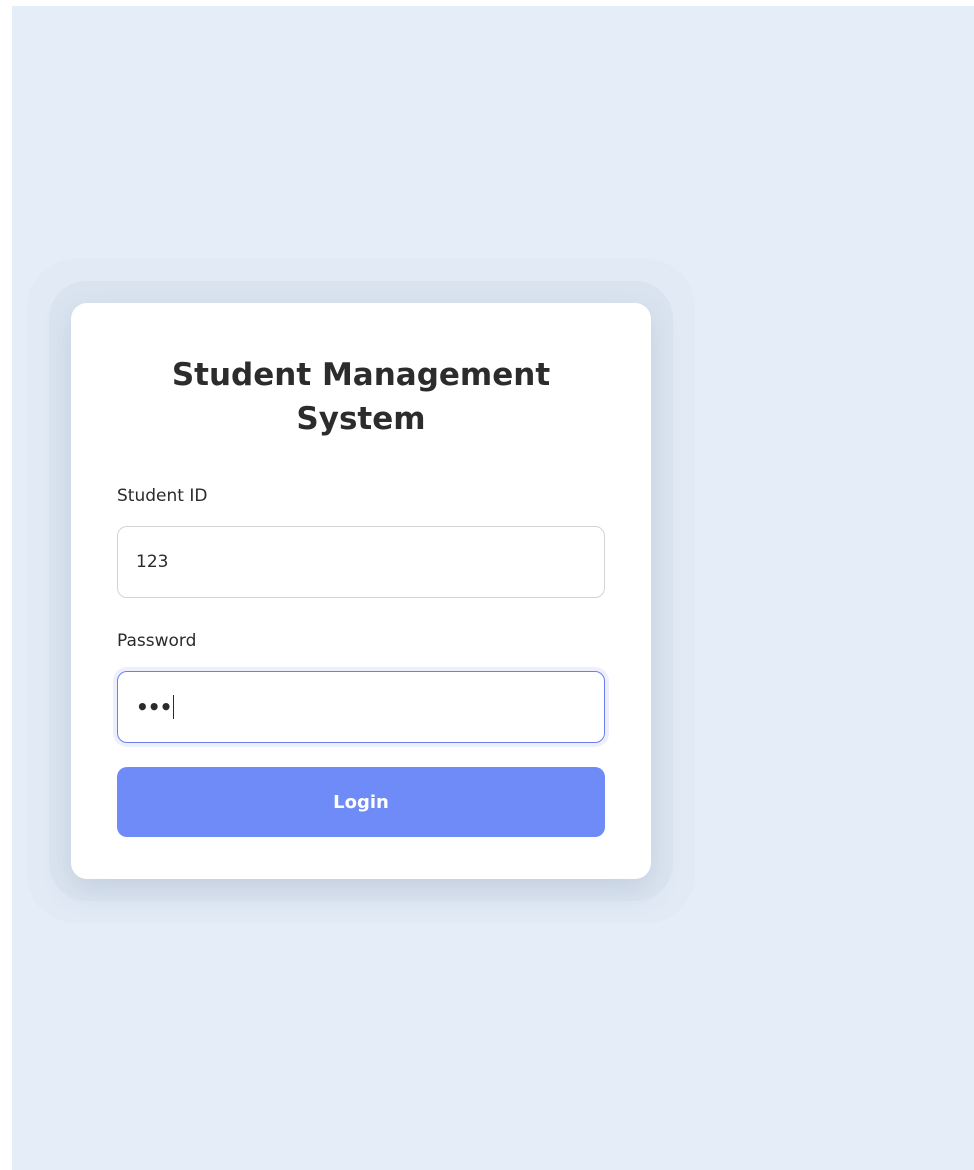 The width and height of the screenshot is (974, 1170). Describe the element at coordinates (174, 707) in the screenshot. I see `text-caret` at that location.